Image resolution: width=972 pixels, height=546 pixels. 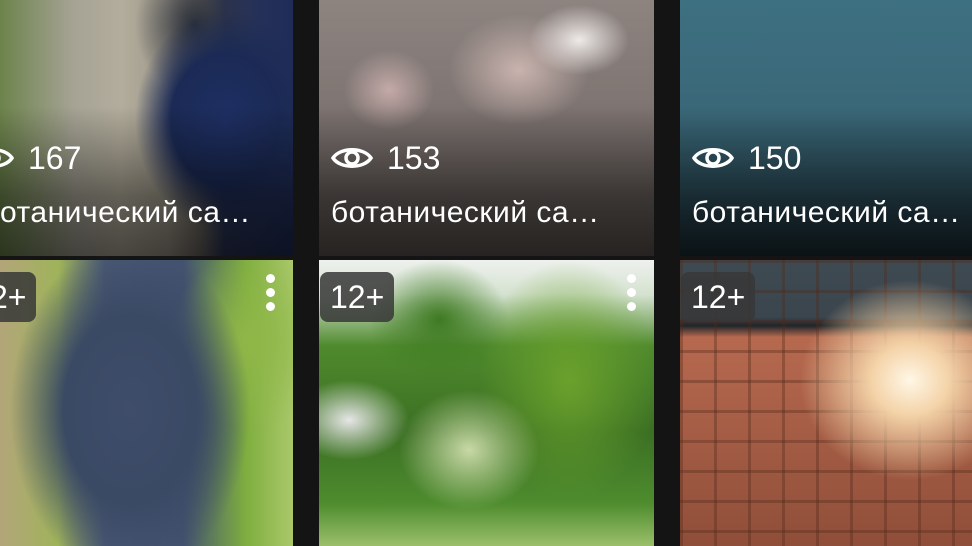 I want to click on view-count: 167, so click(x=40, y=158).